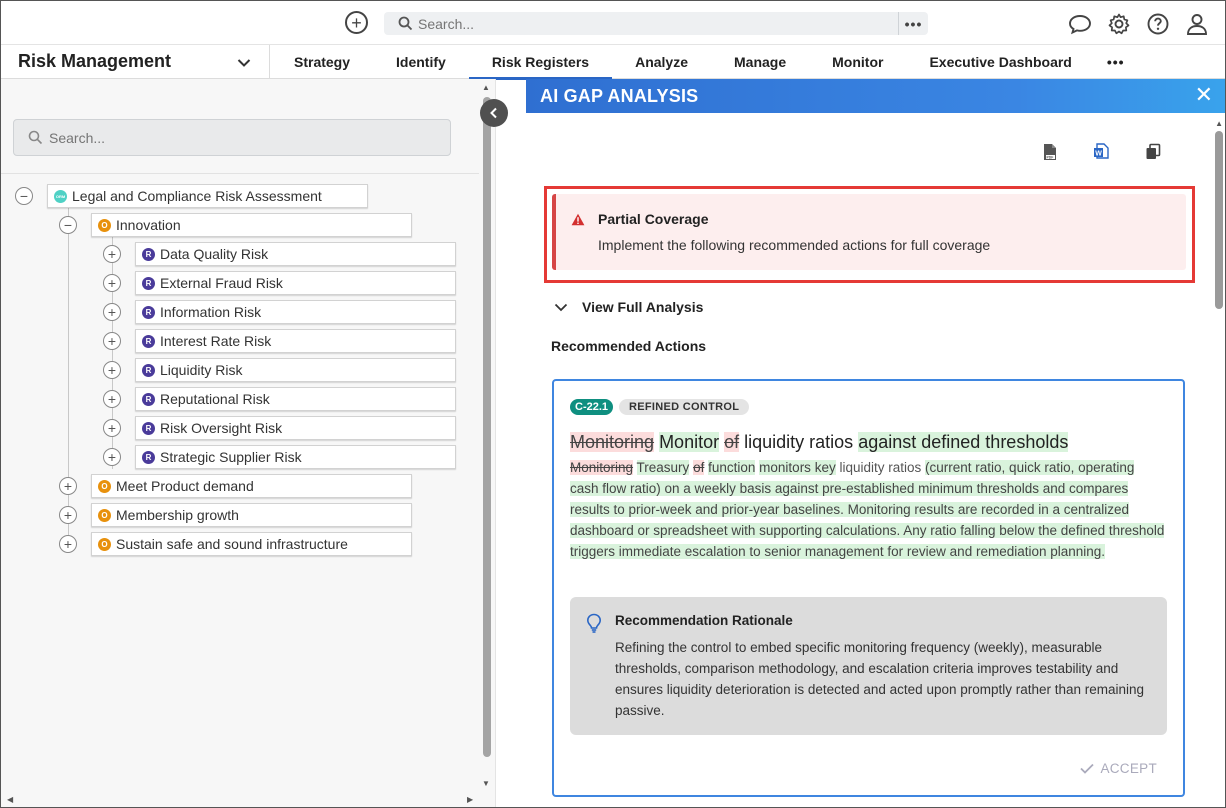 Image resolution: width=1226 pixels, height=808 pixels. Describe the element at coordinates (240, 173) in the screenshot. I see `divider` at that location.